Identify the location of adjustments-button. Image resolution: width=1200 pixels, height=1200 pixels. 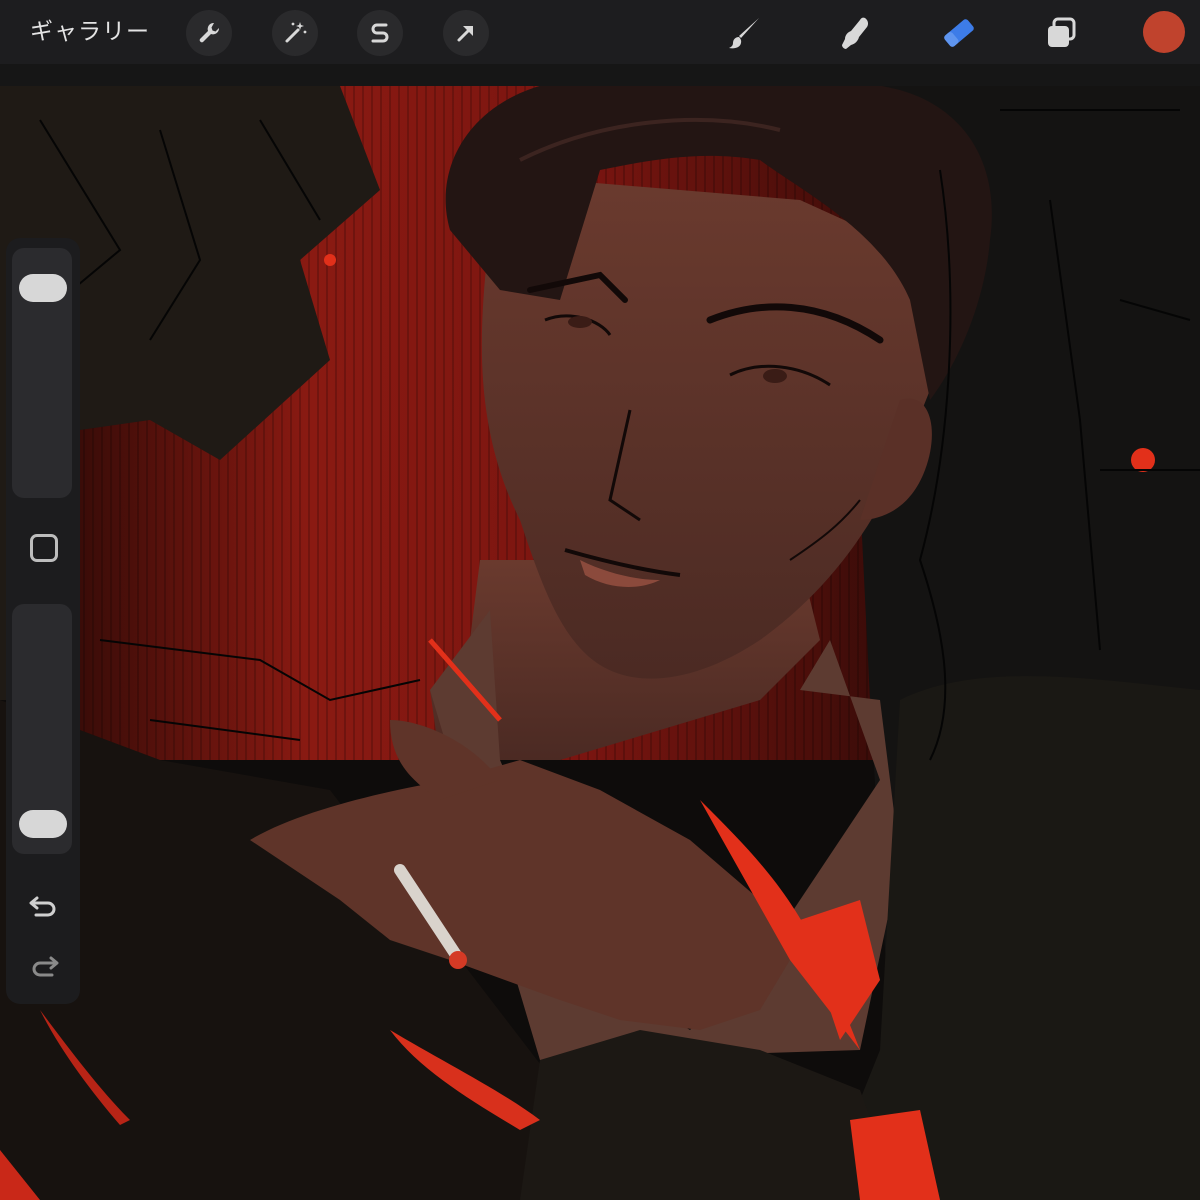
(295, 33).